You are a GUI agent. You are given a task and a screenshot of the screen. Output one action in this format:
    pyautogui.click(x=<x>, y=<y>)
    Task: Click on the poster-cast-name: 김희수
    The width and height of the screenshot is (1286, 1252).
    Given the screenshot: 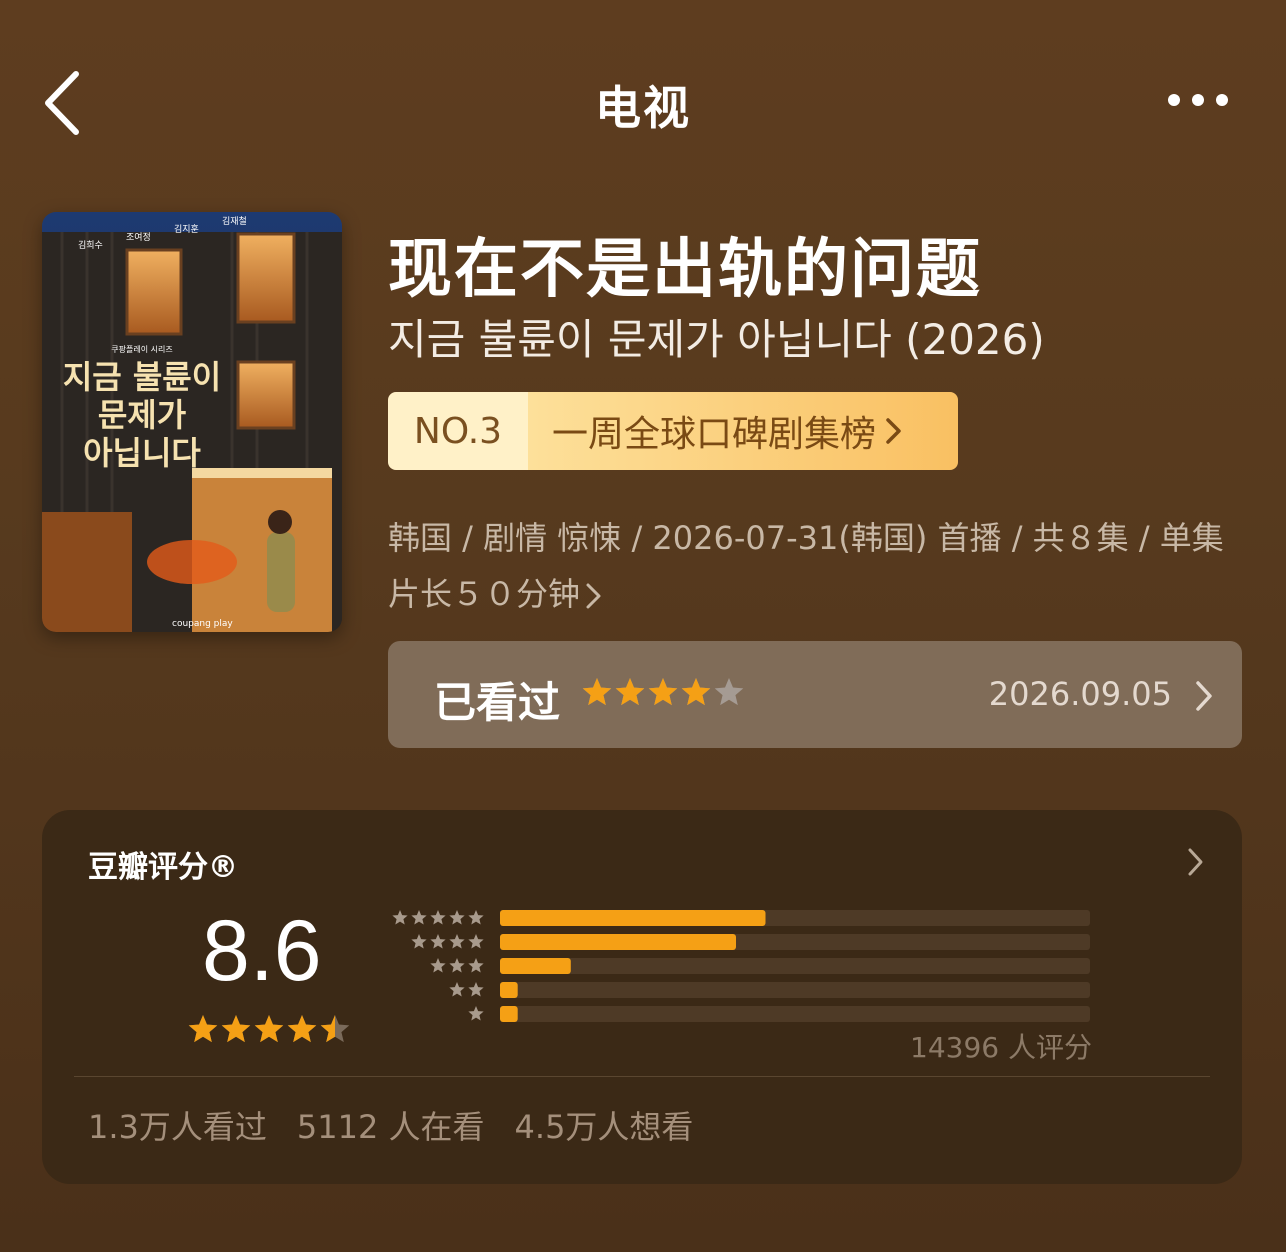 What is the action you would take?
    pyautogui.click(x=90, y=245)
    